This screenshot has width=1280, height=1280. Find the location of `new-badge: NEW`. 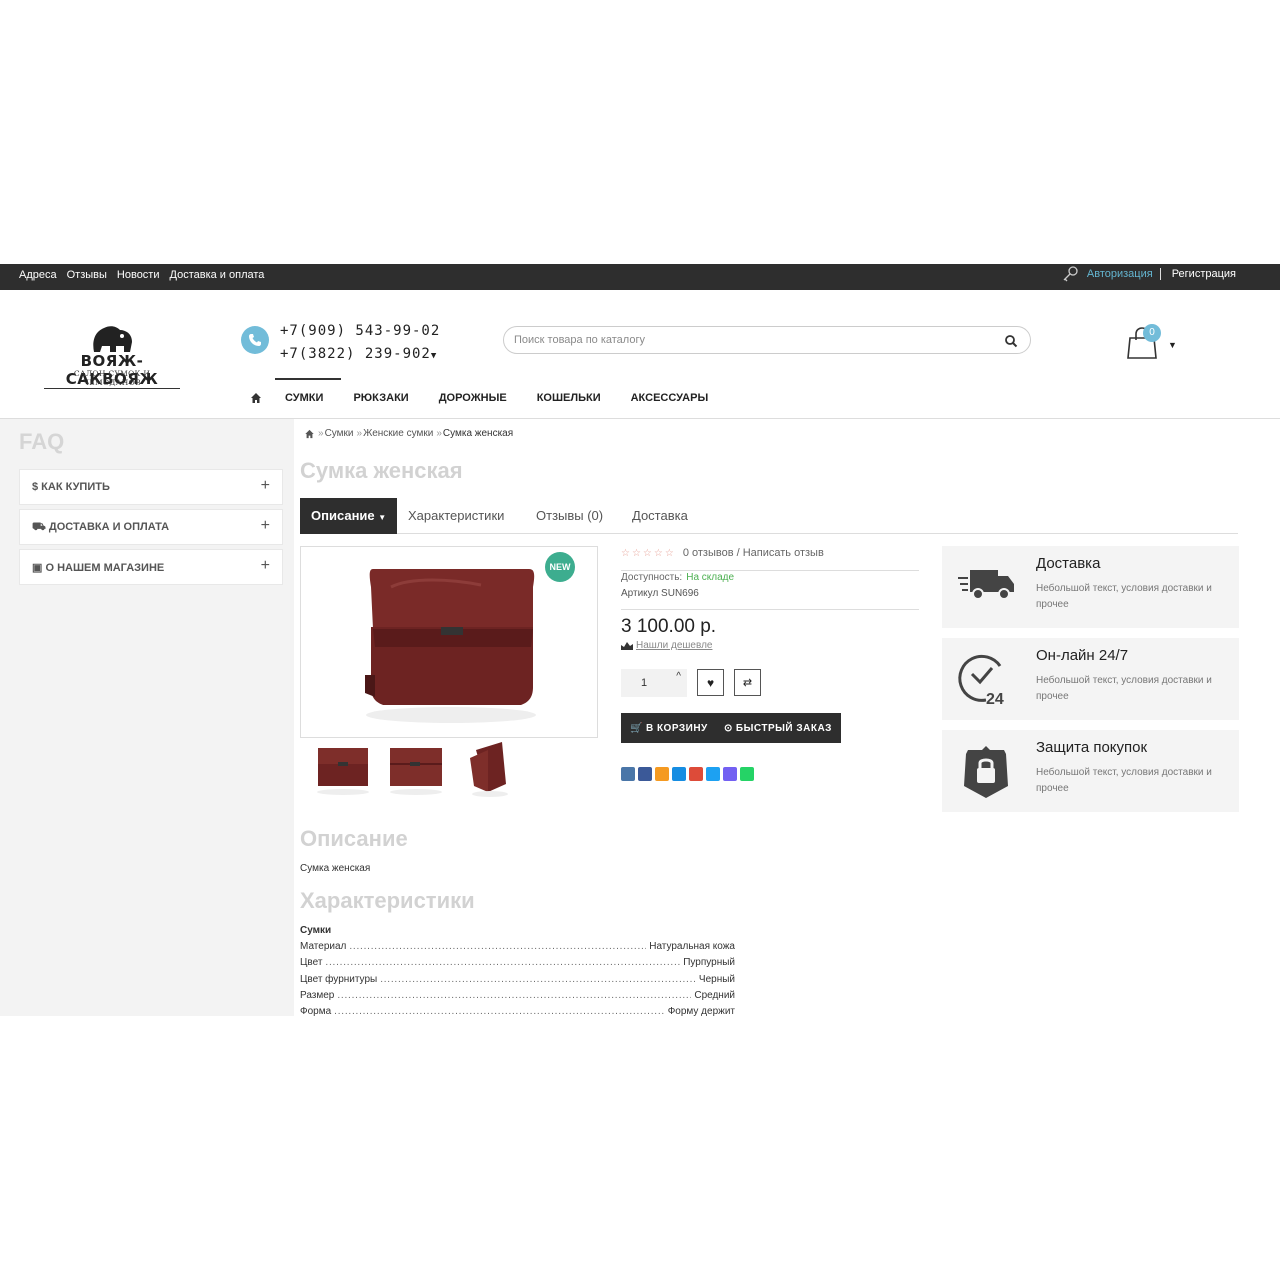

new-badge: NEW is located at coordinates (560, 567).